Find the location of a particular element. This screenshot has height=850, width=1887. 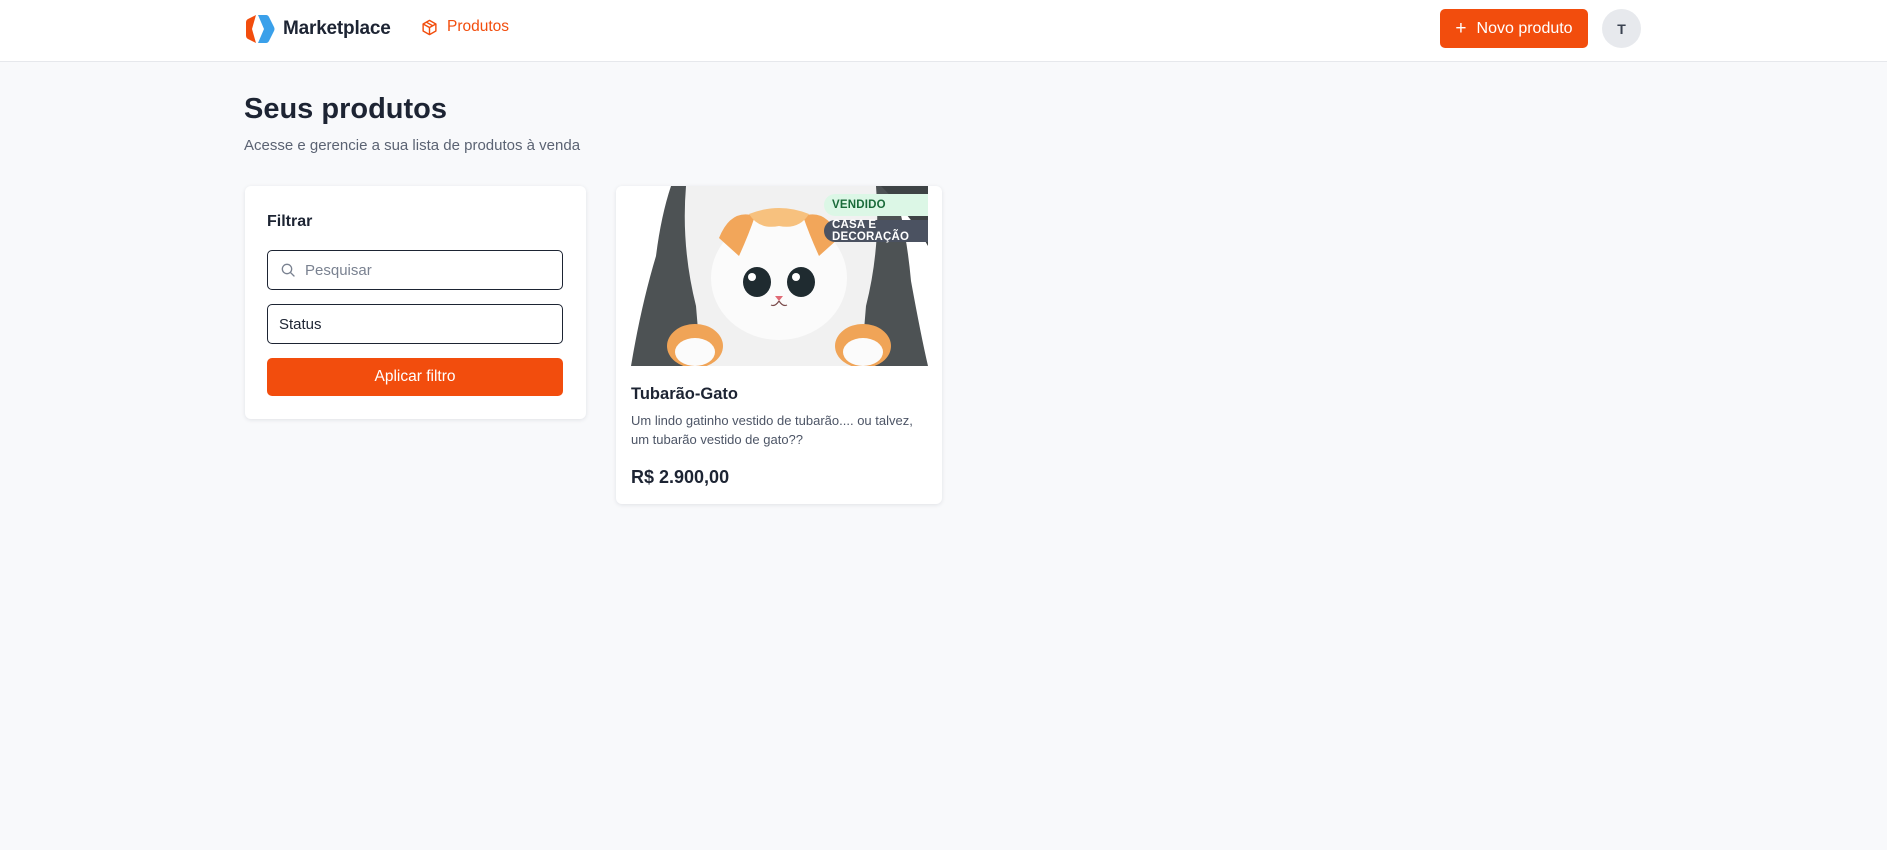

product-price: R$ 2.900,00 is located at coordinates (680, 477).